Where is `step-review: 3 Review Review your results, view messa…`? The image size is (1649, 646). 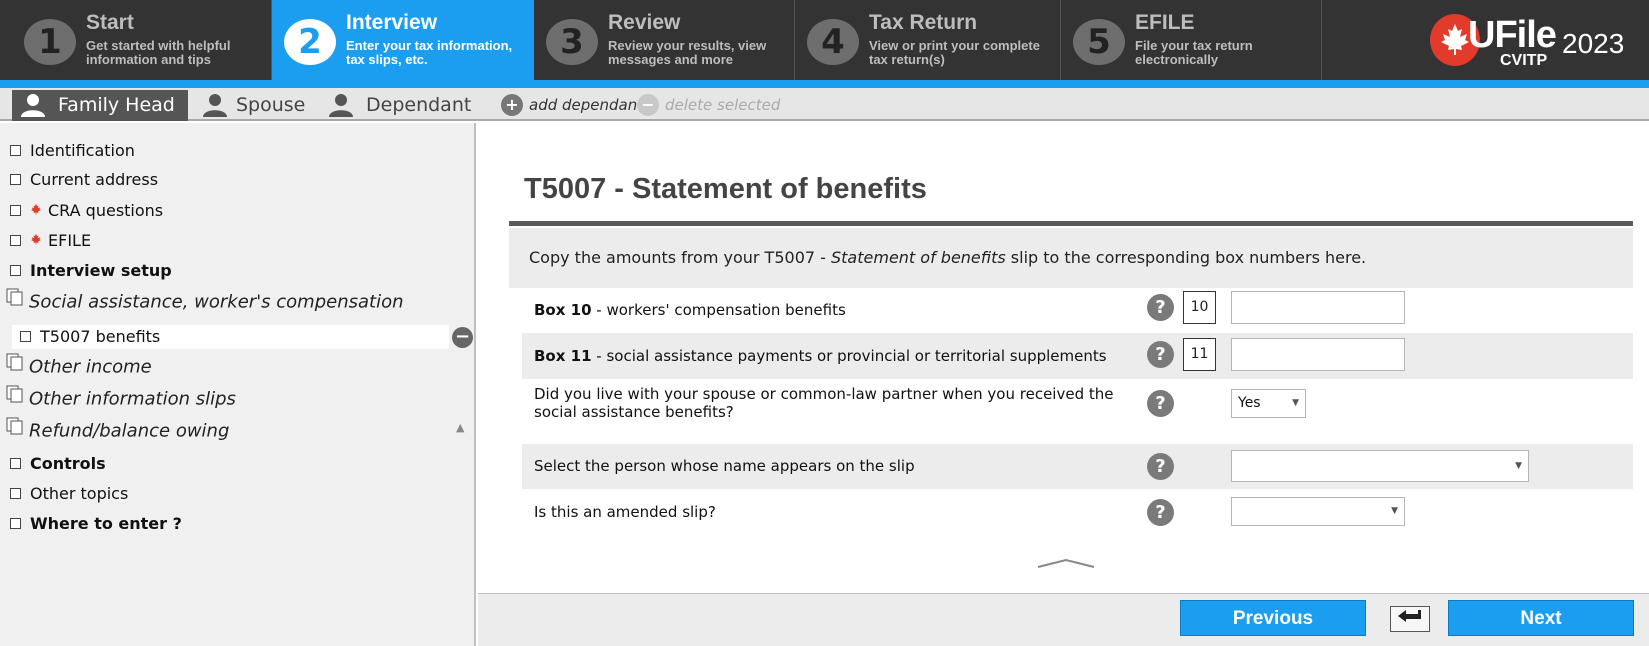 step-review: 3 Review Review your results, view messa… is located at coordinates (664, 40).